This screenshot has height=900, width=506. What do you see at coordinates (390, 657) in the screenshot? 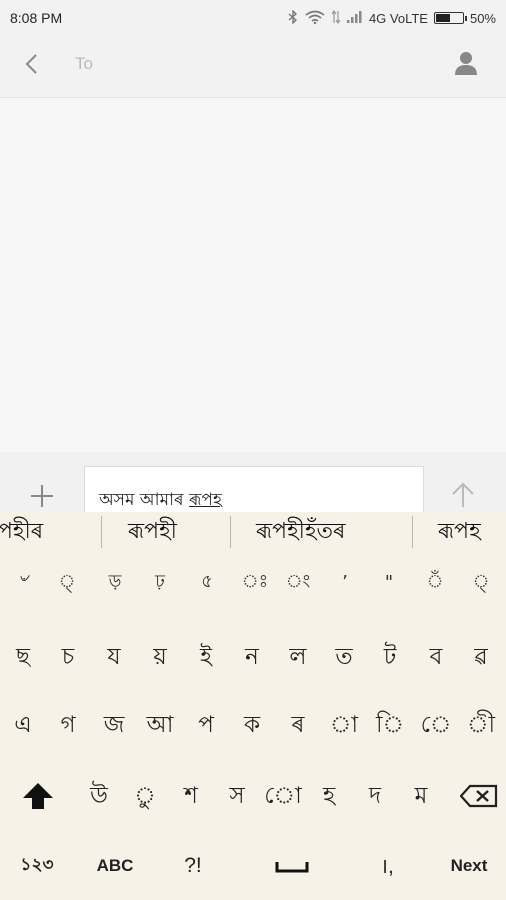
I see `key: ট` at bounding box center [390, 657].